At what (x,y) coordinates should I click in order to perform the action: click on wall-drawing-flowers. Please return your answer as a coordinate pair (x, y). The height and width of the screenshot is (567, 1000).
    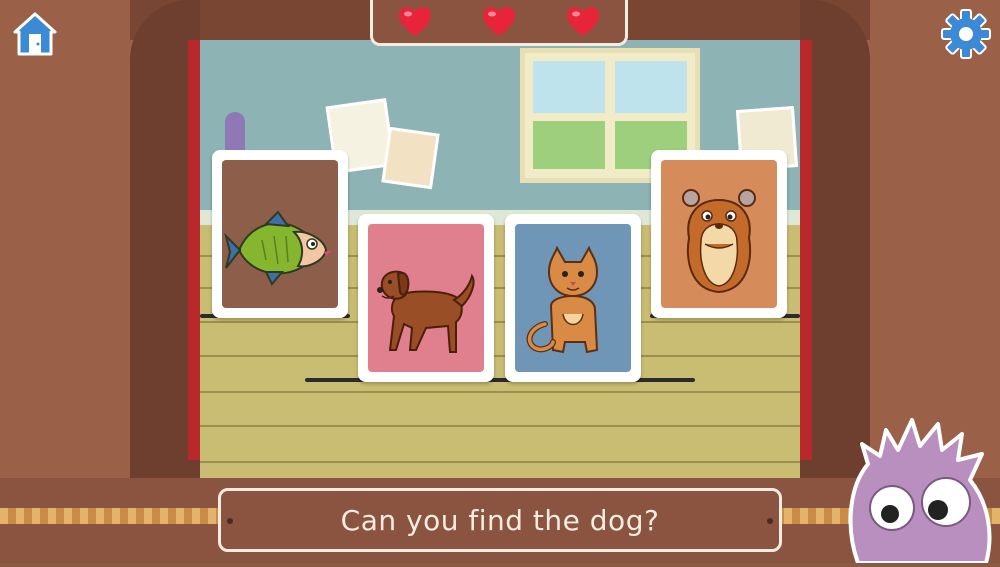
    Looking at the image, I should click on (410, 158).